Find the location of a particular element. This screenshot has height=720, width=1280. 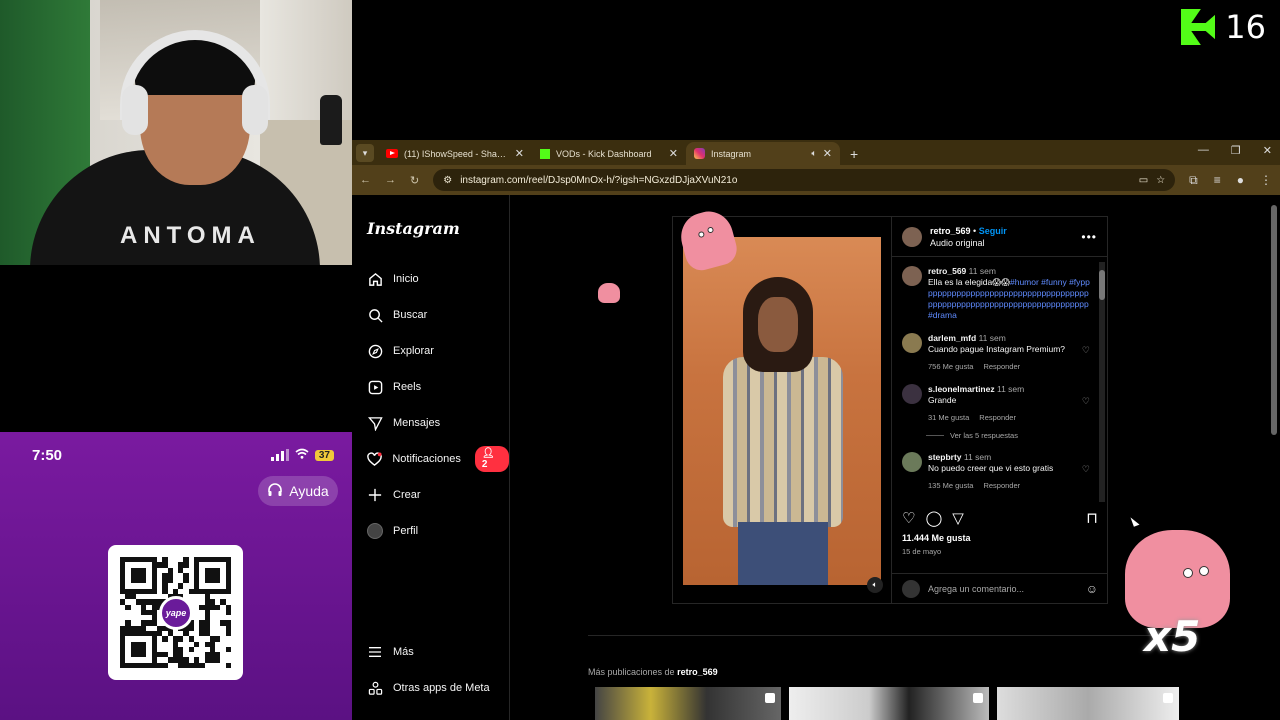

tab-title: Instagram is located at coordinates (731, 153).